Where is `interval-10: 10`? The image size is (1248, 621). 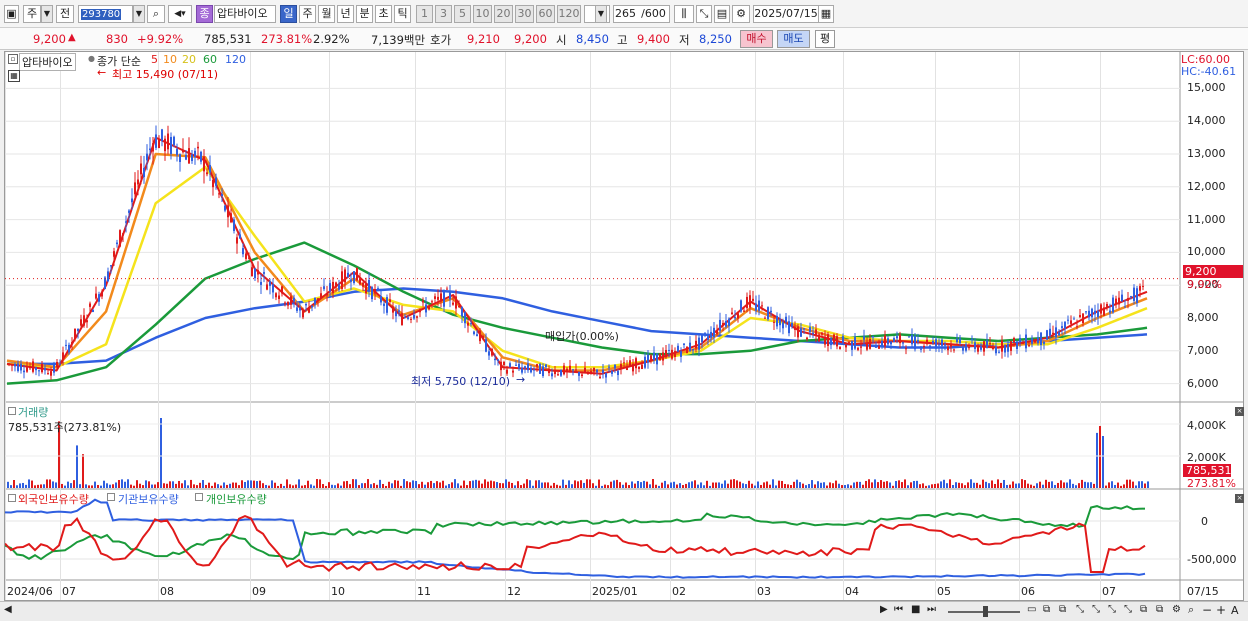 interval-10: 10 is located at coordinates (482, 14).